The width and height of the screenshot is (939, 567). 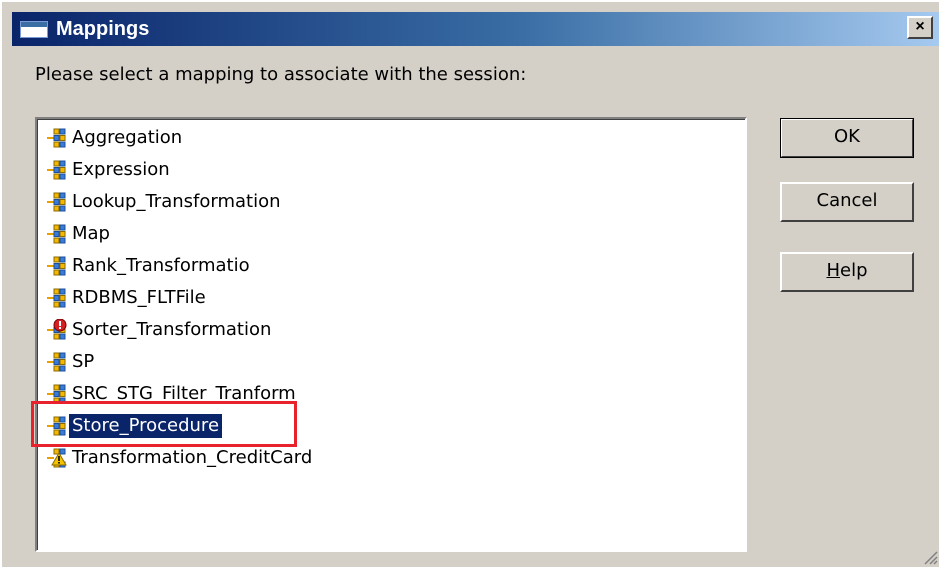 I want to click on list-item: Expression, so click(x=109, y=170).